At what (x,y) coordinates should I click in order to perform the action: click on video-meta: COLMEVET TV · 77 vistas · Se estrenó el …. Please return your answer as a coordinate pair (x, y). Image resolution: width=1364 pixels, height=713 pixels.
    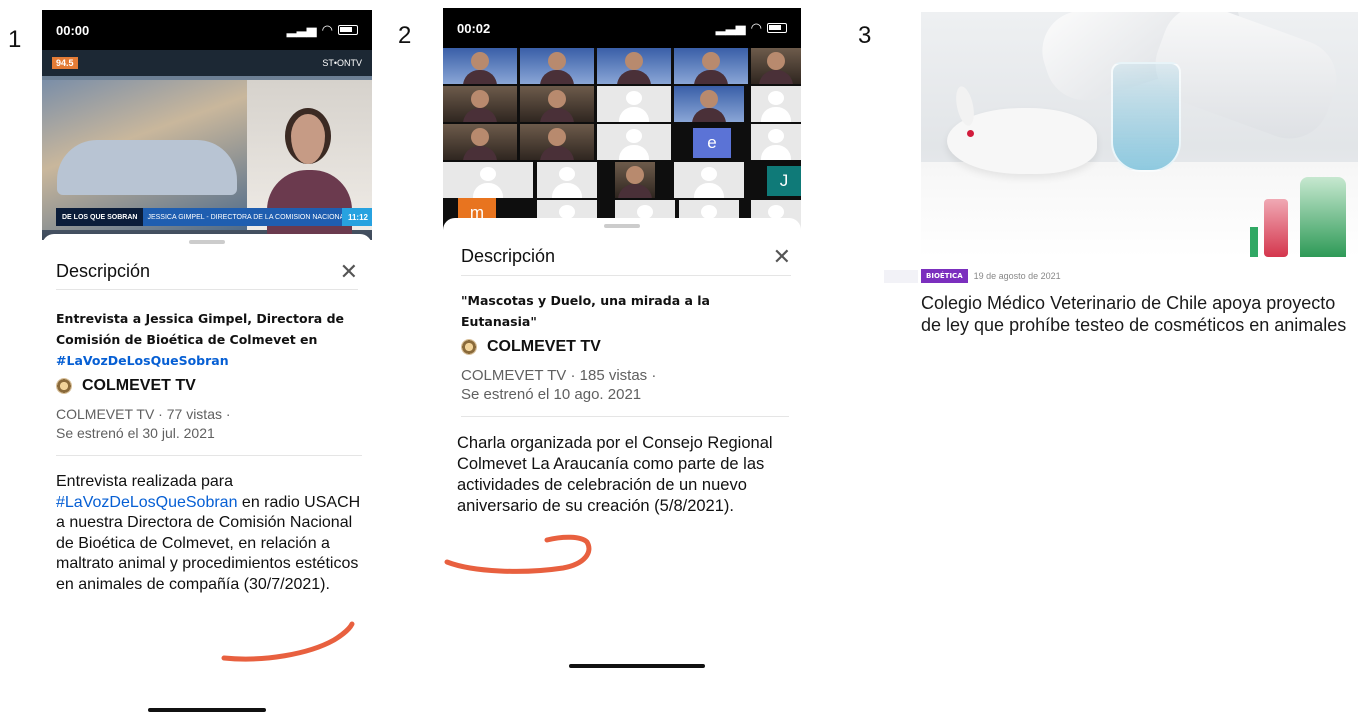
    Looking at the image, I should click on (209, 424).